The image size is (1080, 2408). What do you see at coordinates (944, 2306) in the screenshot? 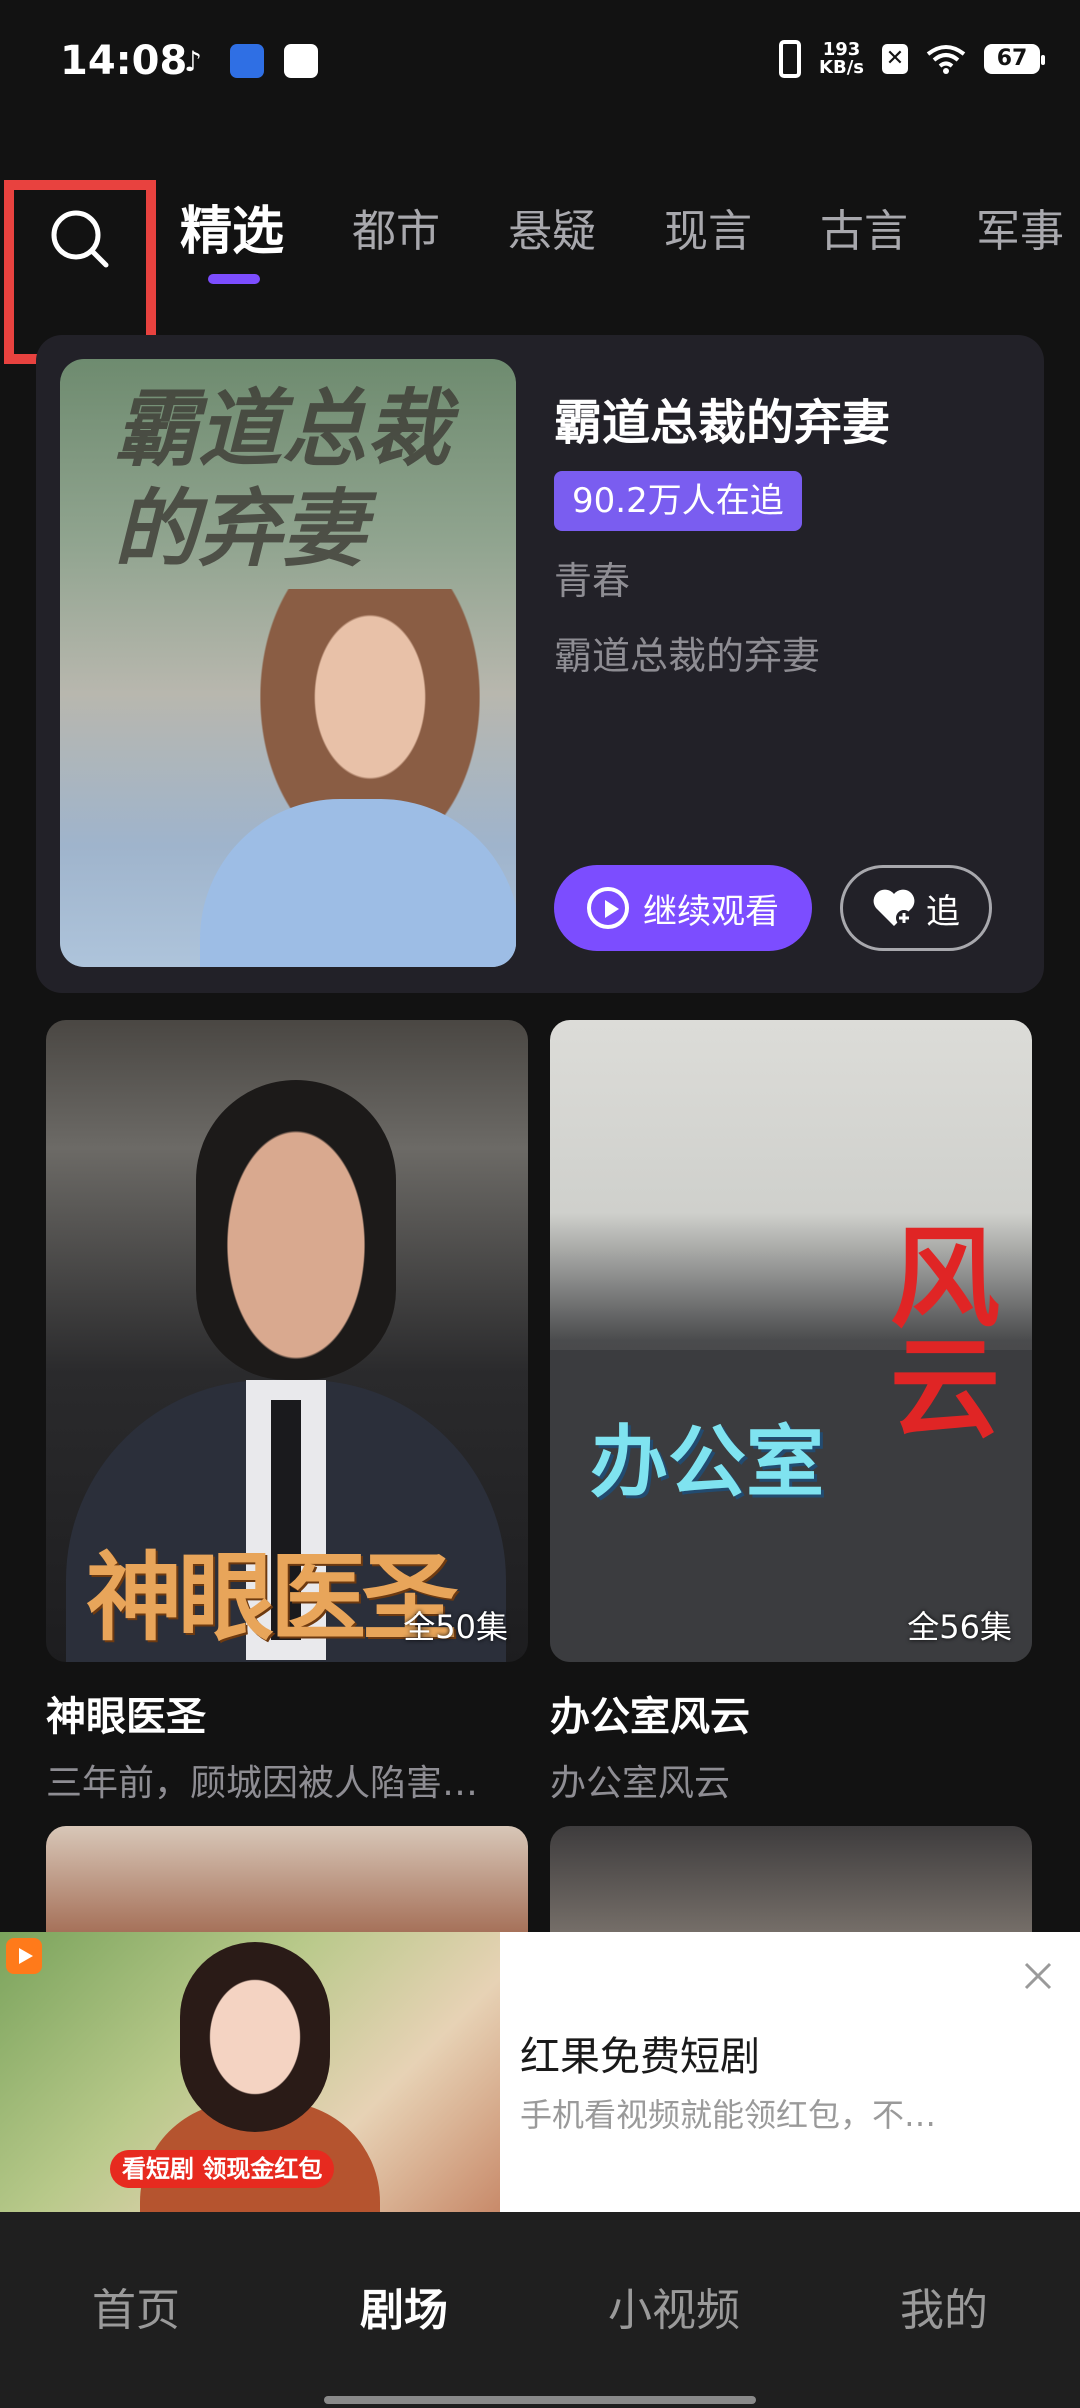
I see `nav-profile: 我的` at bounding box center [944, 2306].